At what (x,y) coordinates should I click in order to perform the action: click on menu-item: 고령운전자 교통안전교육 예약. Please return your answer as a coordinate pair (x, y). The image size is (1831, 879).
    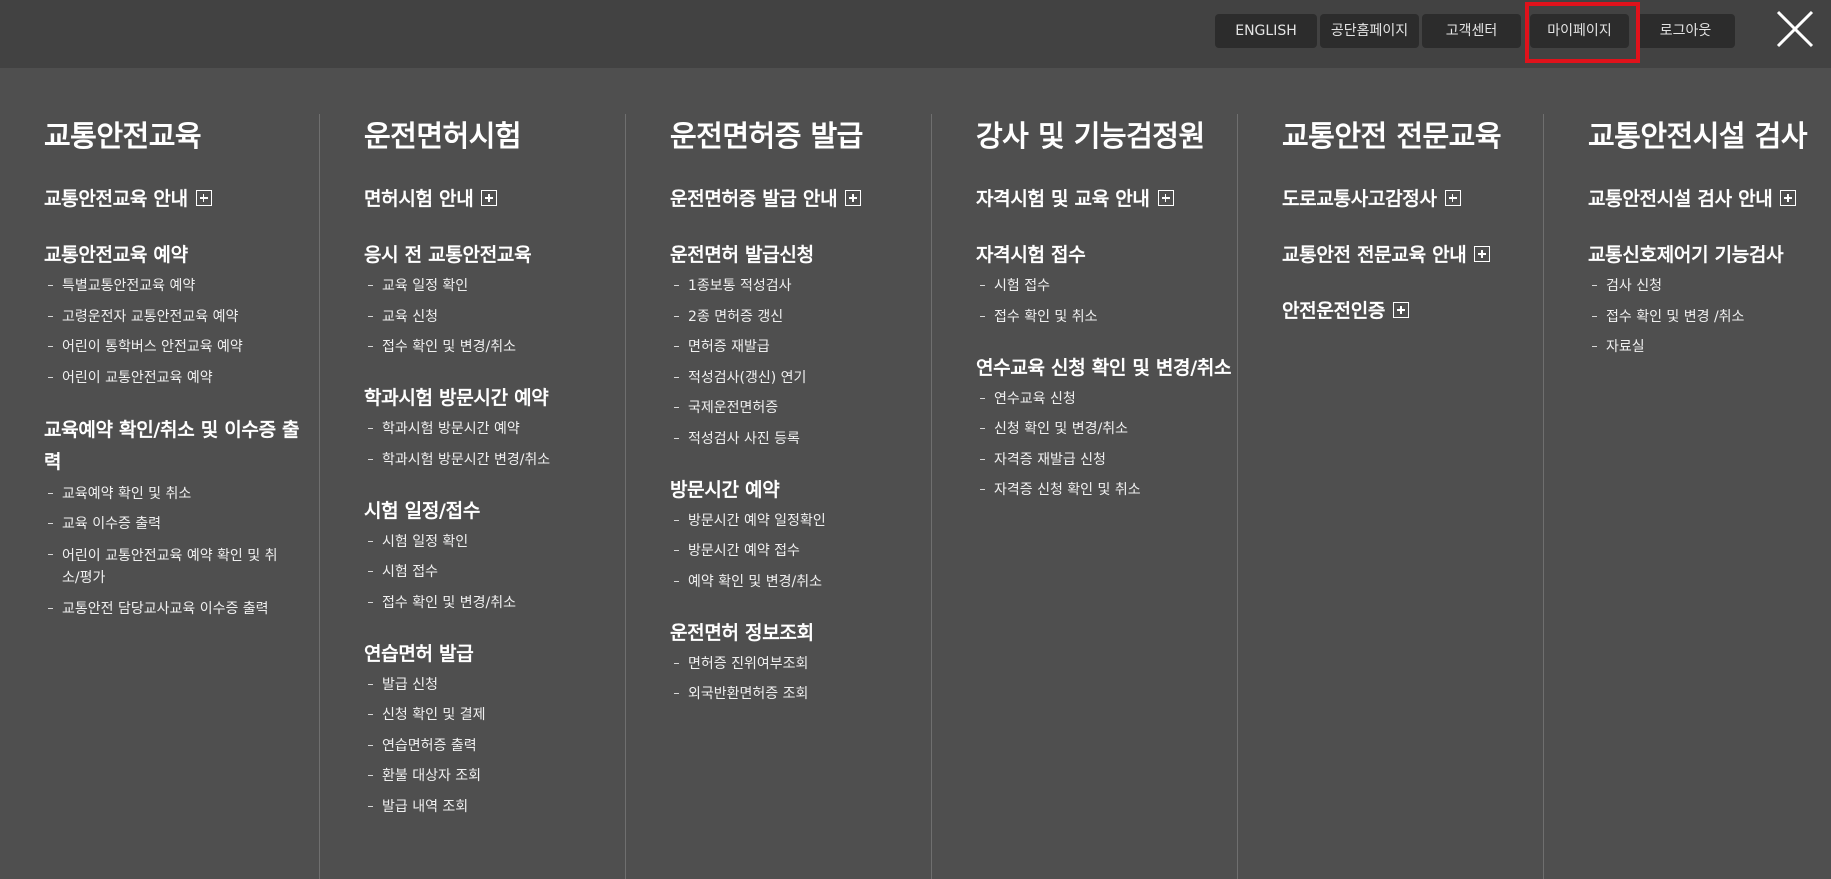
    Looking at the image, I should click on (175, 317).